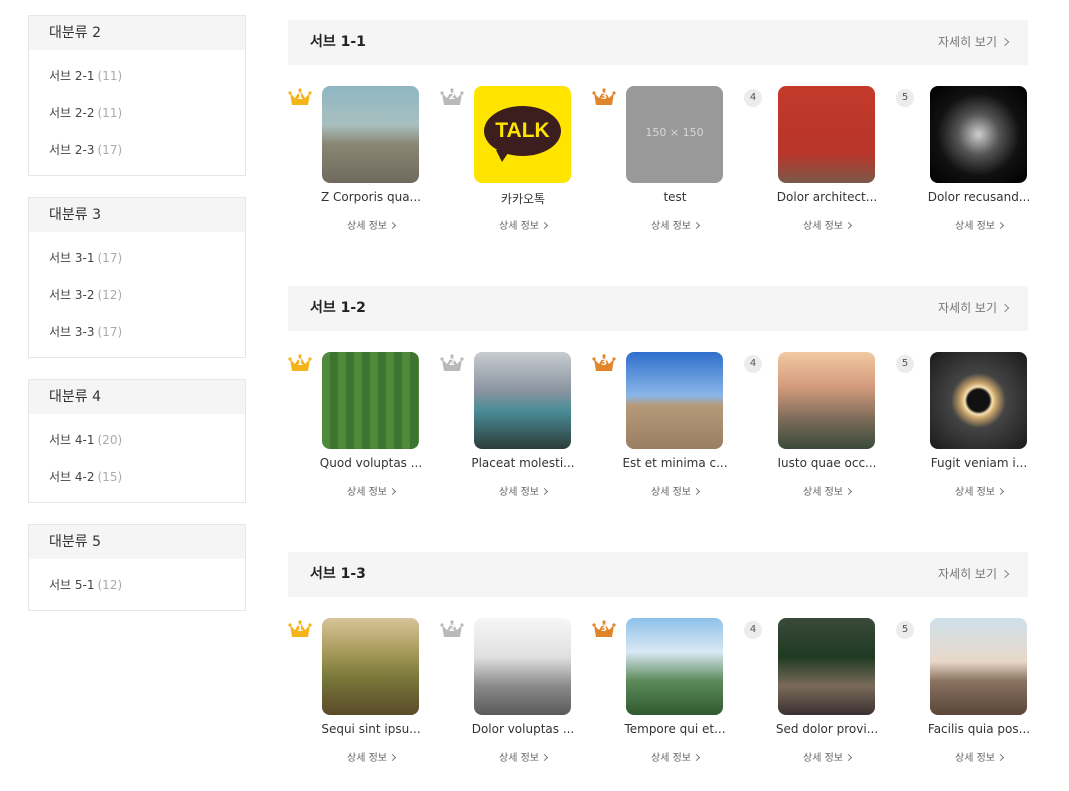 Image resolution: width=1069 pixels, height=791 pixels. Describe the element at coordinates (753, 98) in the screenshot. I see `rank-number: 4` at that location.